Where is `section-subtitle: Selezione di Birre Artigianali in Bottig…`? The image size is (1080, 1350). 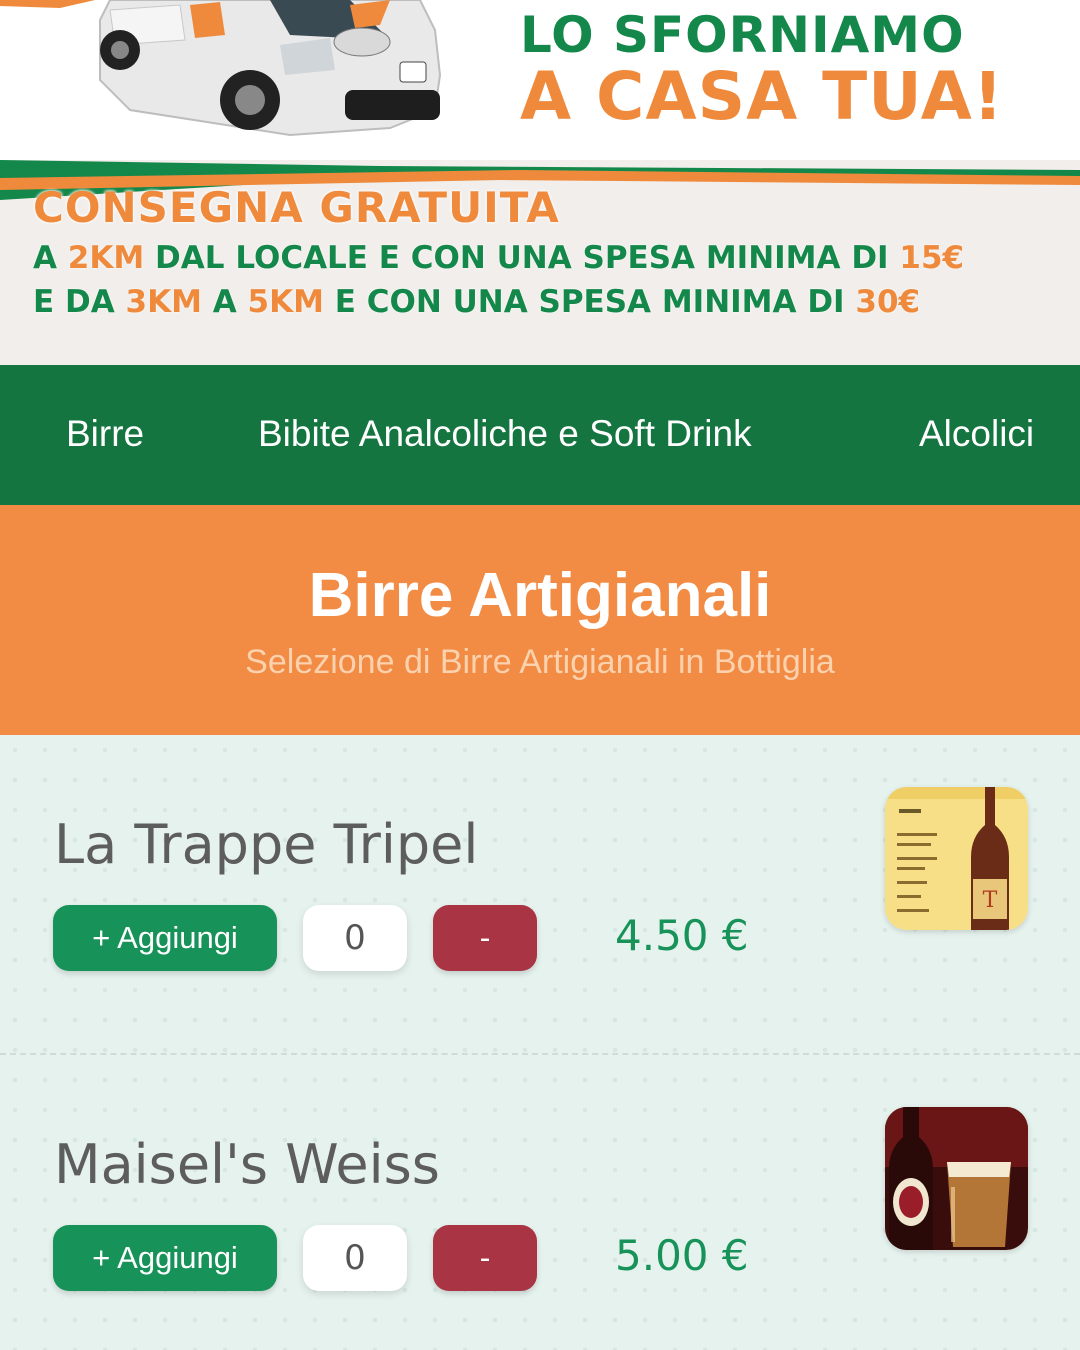 section-subtitle: Selezione di Birre Artigianali in Bottig… is located at coordinates (540, 662).